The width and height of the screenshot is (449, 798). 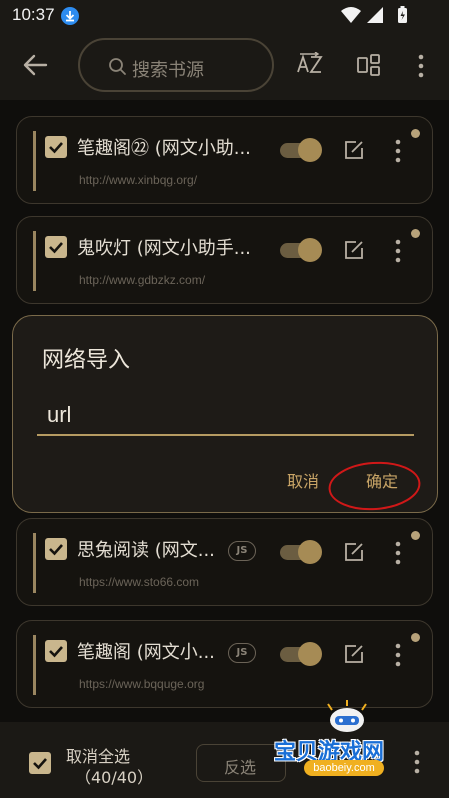 I want to click on signal-icon, so click(x=375, y=15).